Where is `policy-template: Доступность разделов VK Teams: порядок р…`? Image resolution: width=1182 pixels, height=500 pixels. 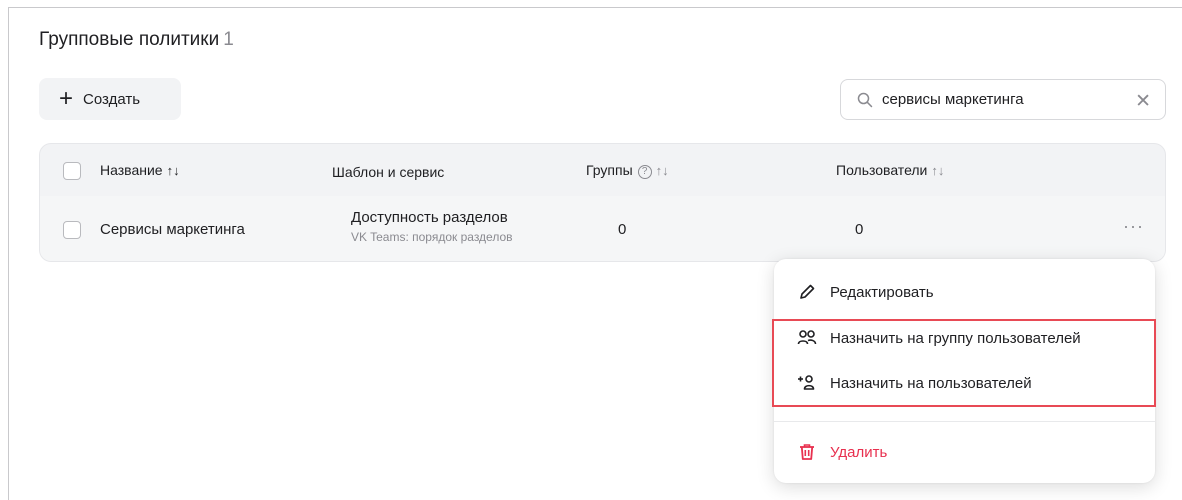 policy-template: Доступность разделов VK Teams: порядок р… is located at coordinates (432, 226).